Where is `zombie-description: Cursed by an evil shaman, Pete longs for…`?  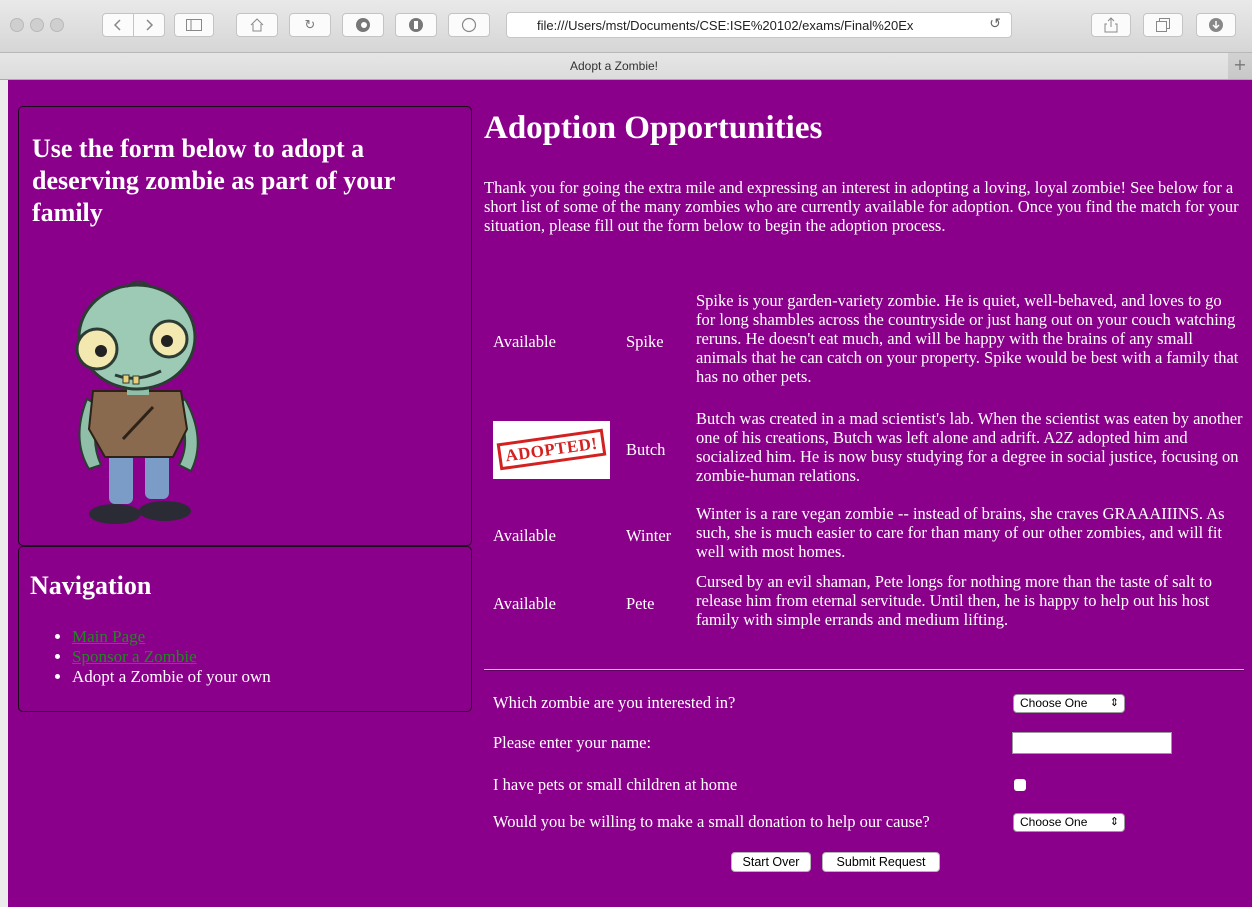 zombie-description: Cursed by an evil shaman, Pete longs for… is located at coordinates (954, 600).